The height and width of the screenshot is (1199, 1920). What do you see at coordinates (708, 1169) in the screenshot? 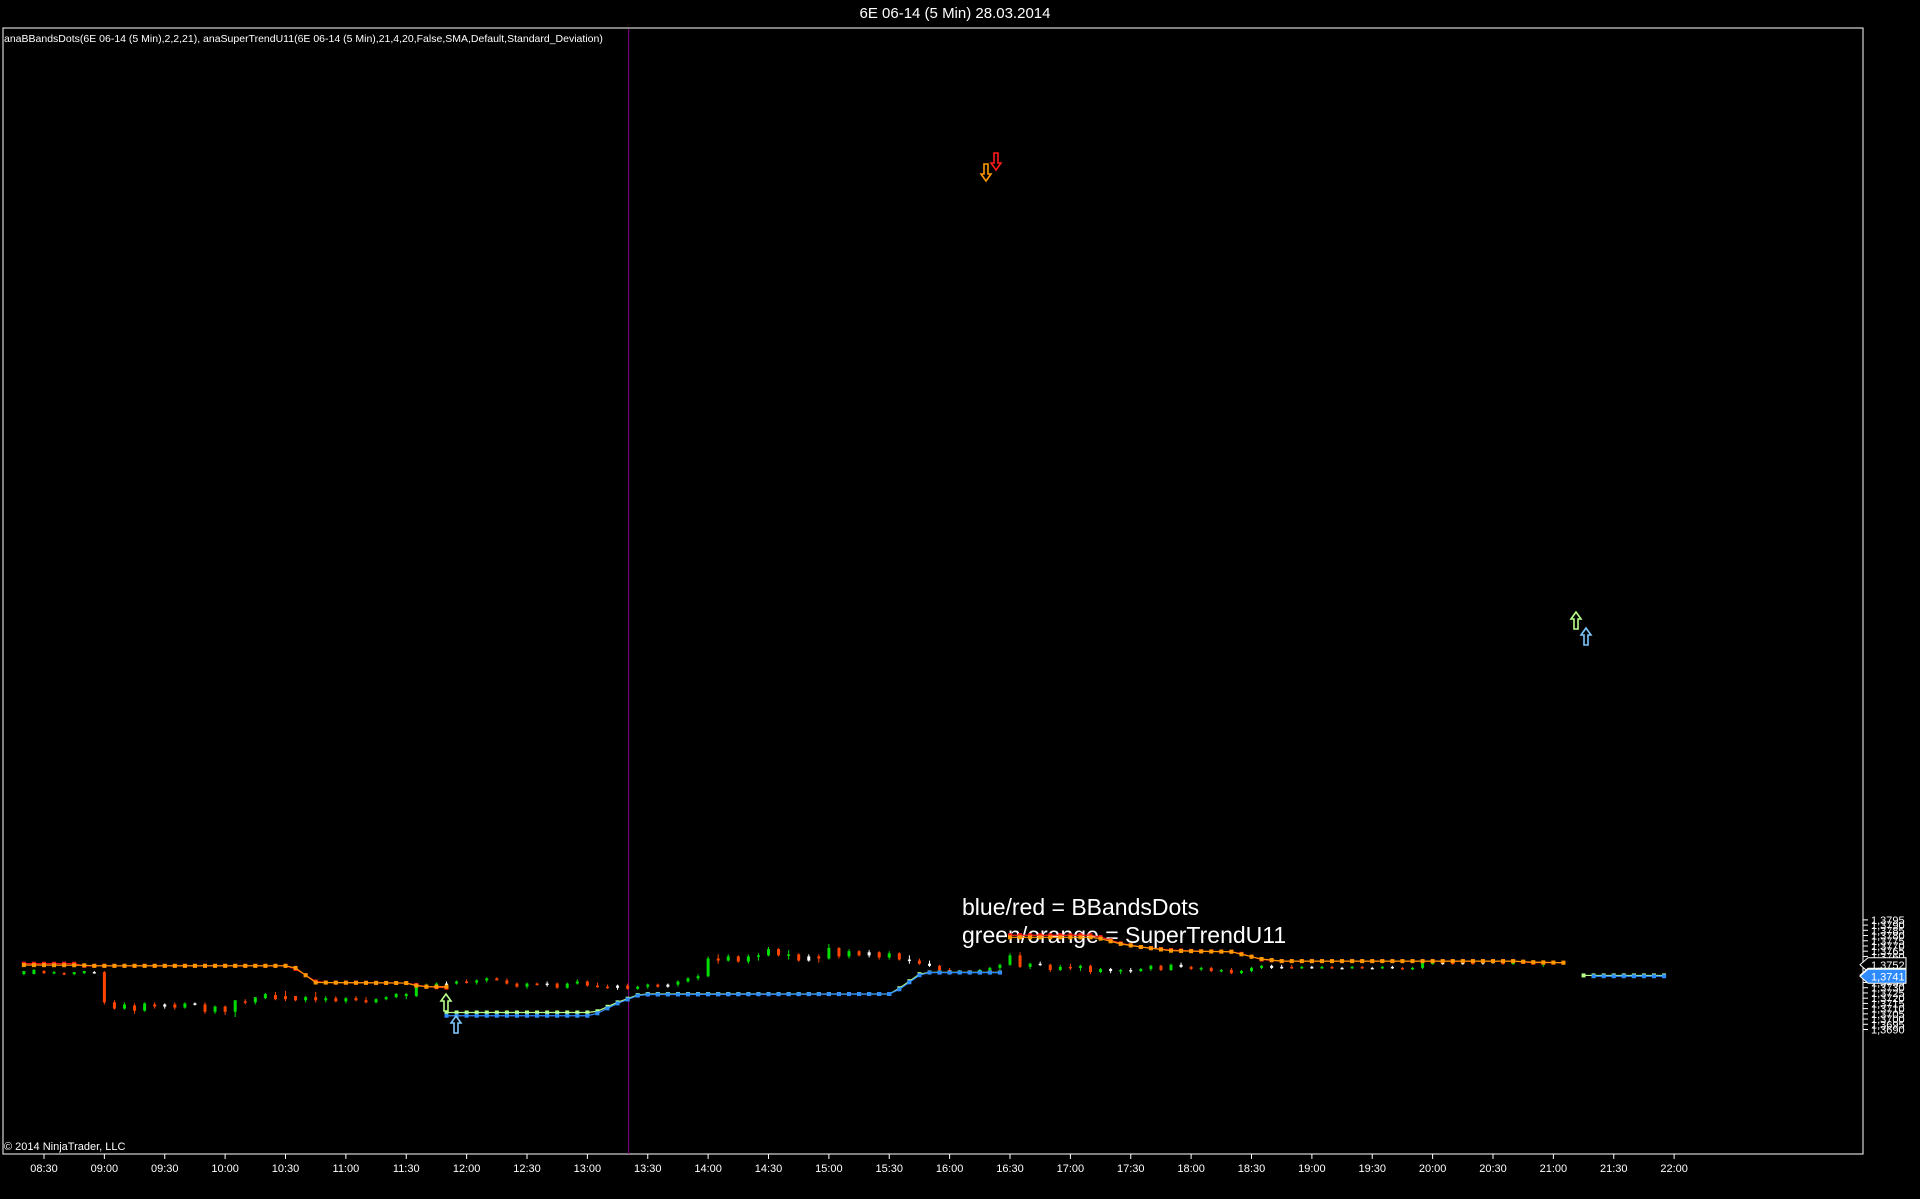
I see `x-tick-label: 14:00` at bounding box center [708, 1169].